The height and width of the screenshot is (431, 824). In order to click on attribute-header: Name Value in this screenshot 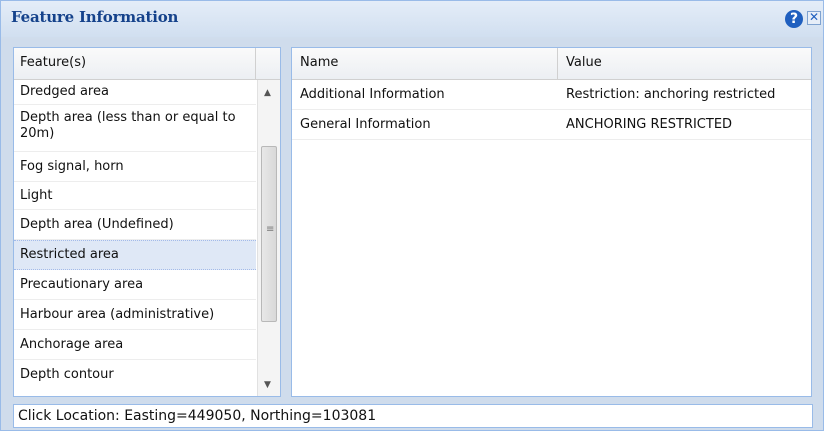, I will do `click(551, 64)`.